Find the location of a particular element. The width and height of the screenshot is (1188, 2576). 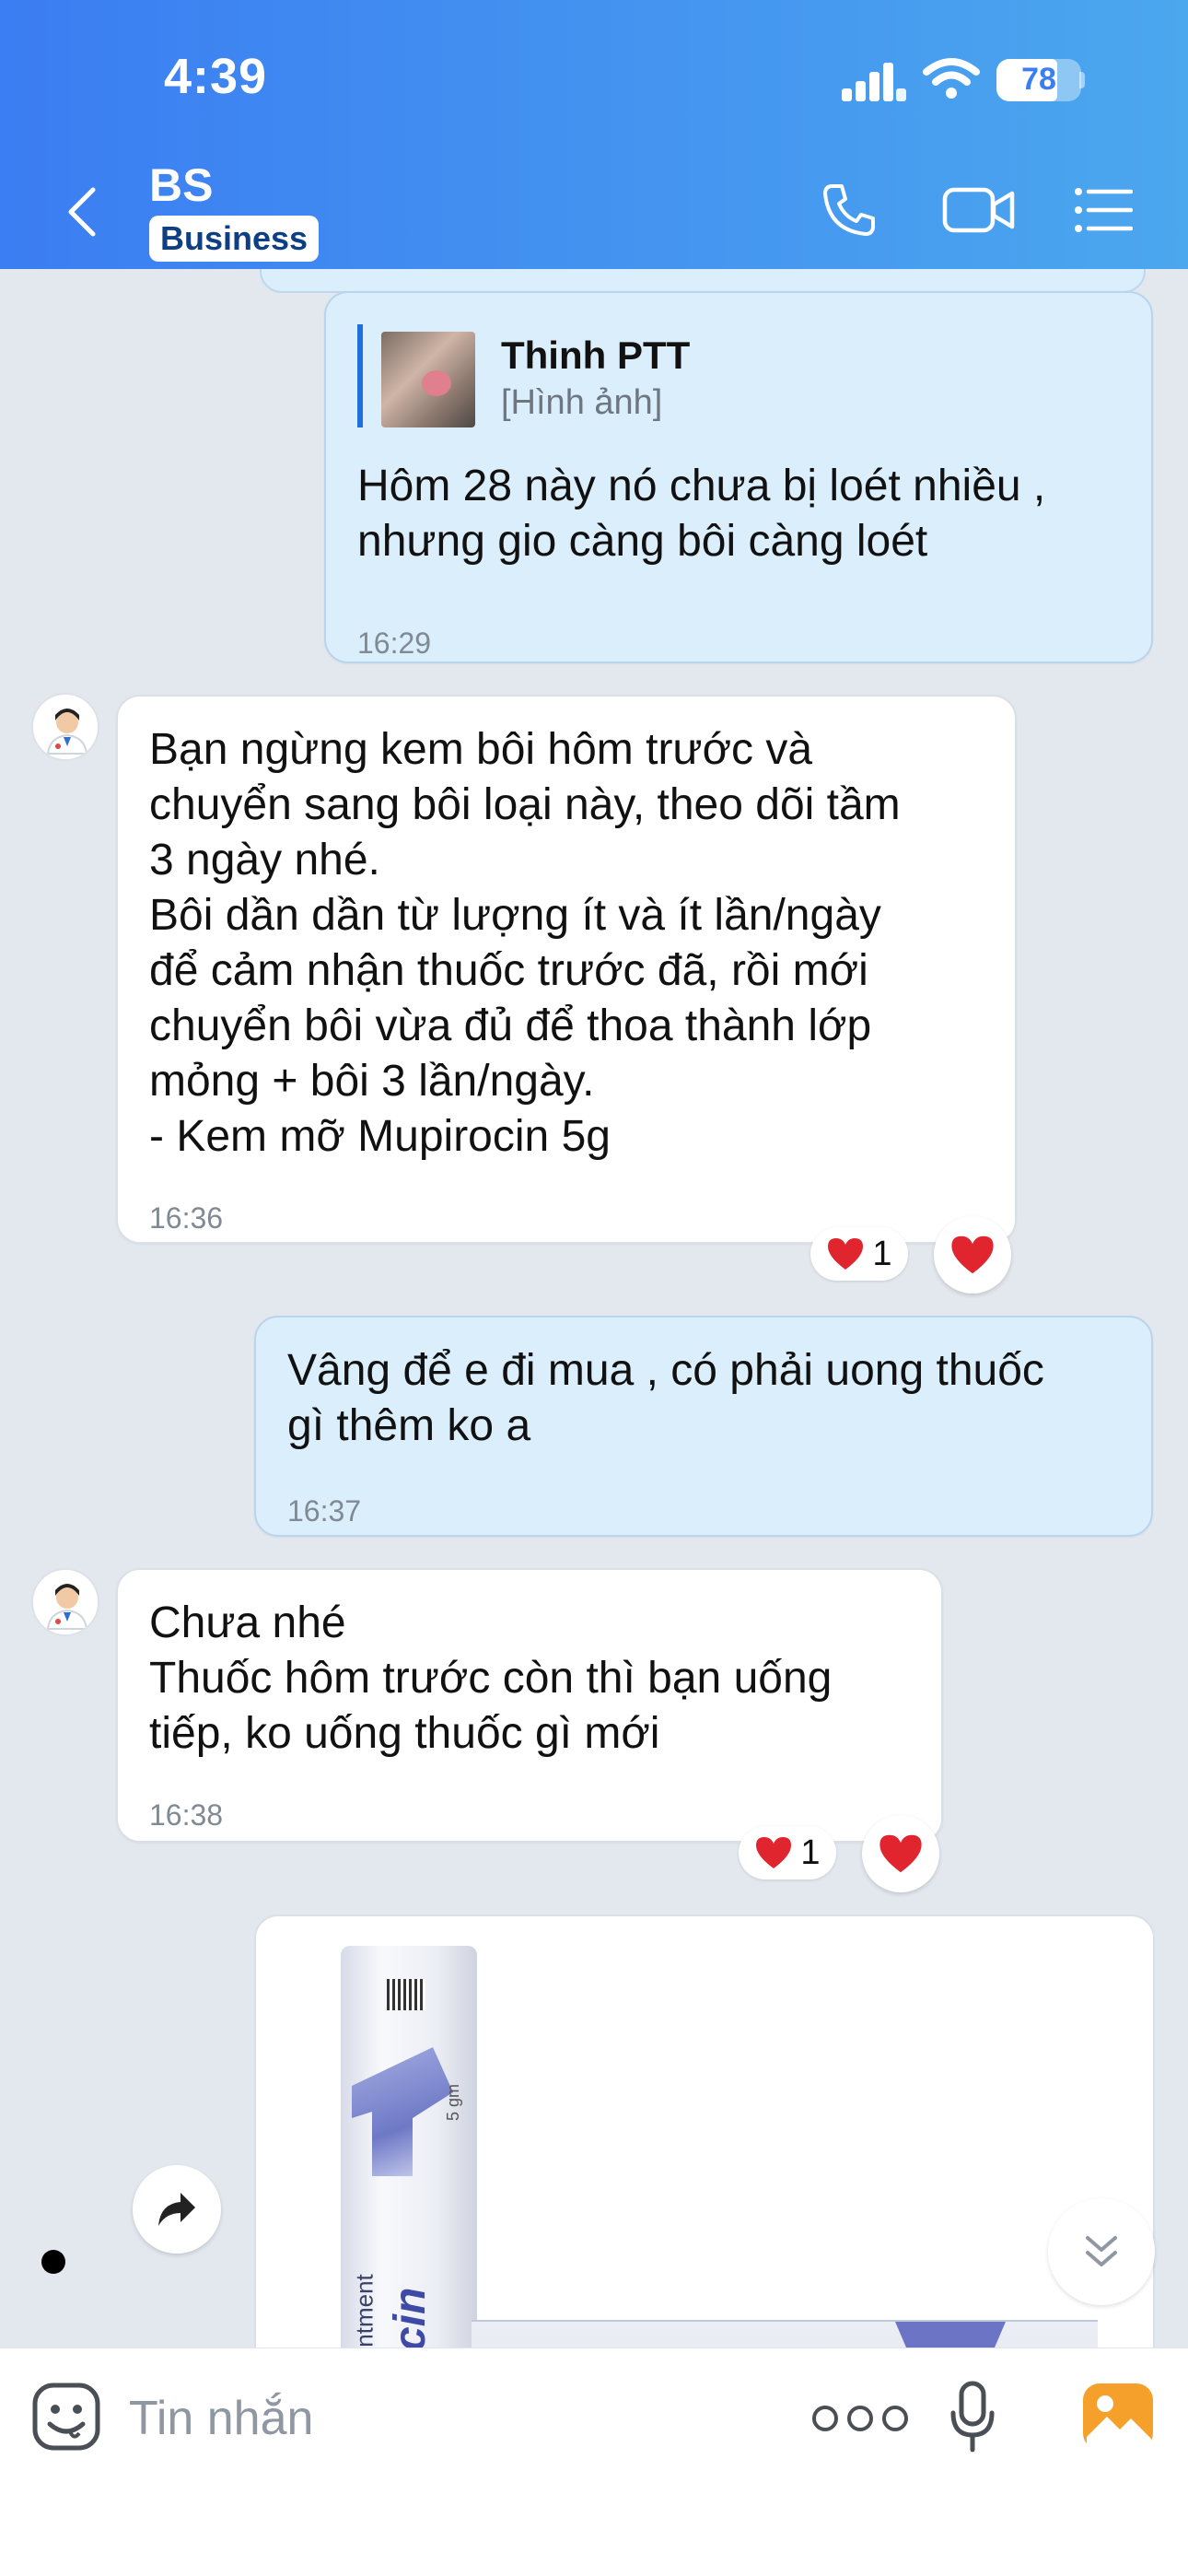

chevron-left-icon is located at coordinates (82, 212).